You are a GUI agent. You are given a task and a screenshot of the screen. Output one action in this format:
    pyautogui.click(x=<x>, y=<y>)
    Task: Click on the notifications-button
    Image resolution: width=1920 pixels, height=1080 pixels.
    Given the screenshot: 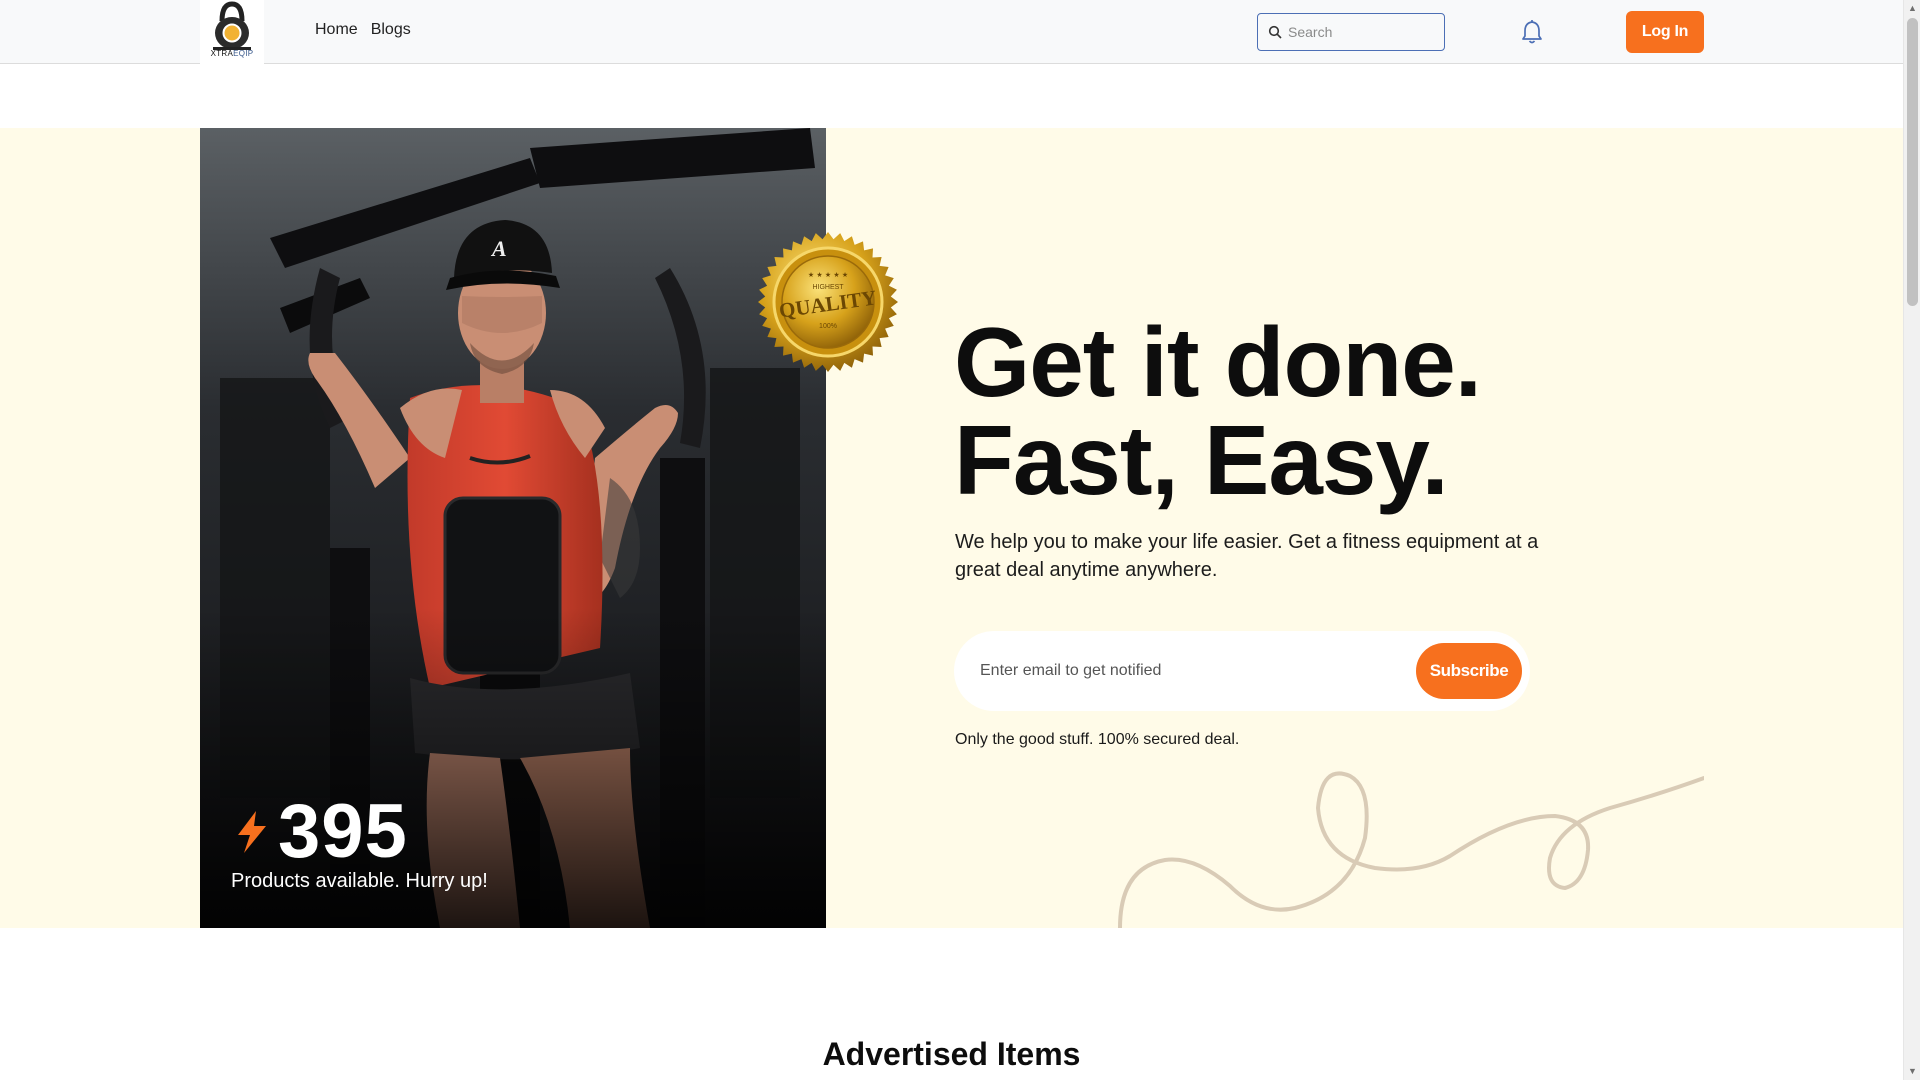 What is the action you would take?
    pyautogui.click(x=1532, y=34)
    